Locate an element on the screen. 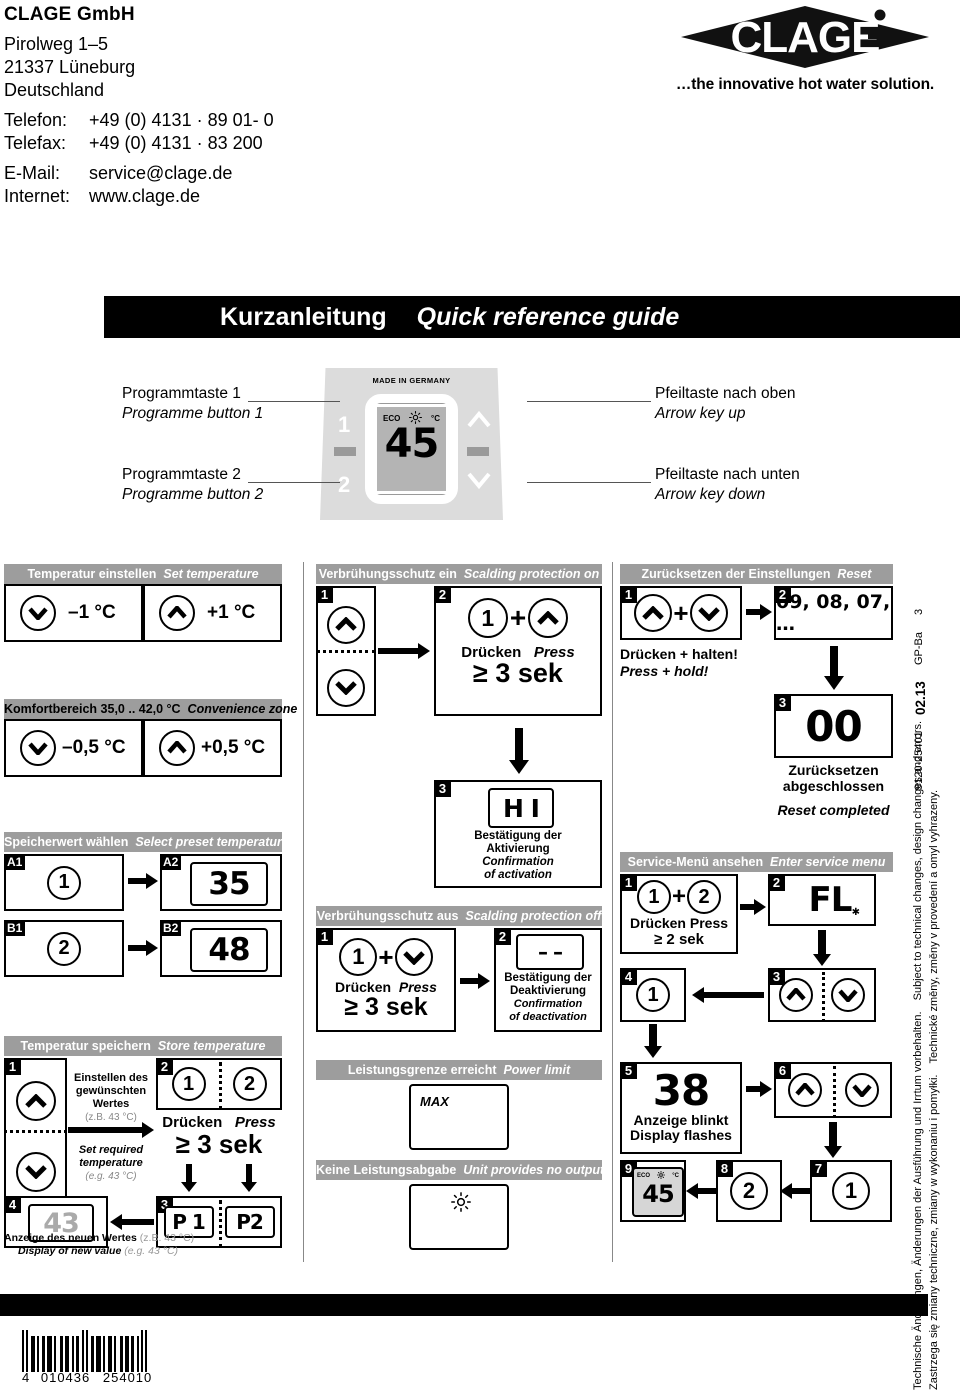 The image size is (960, 1396). service-step2-box: 2 FL ✱ is located at coordinates (822, 900).